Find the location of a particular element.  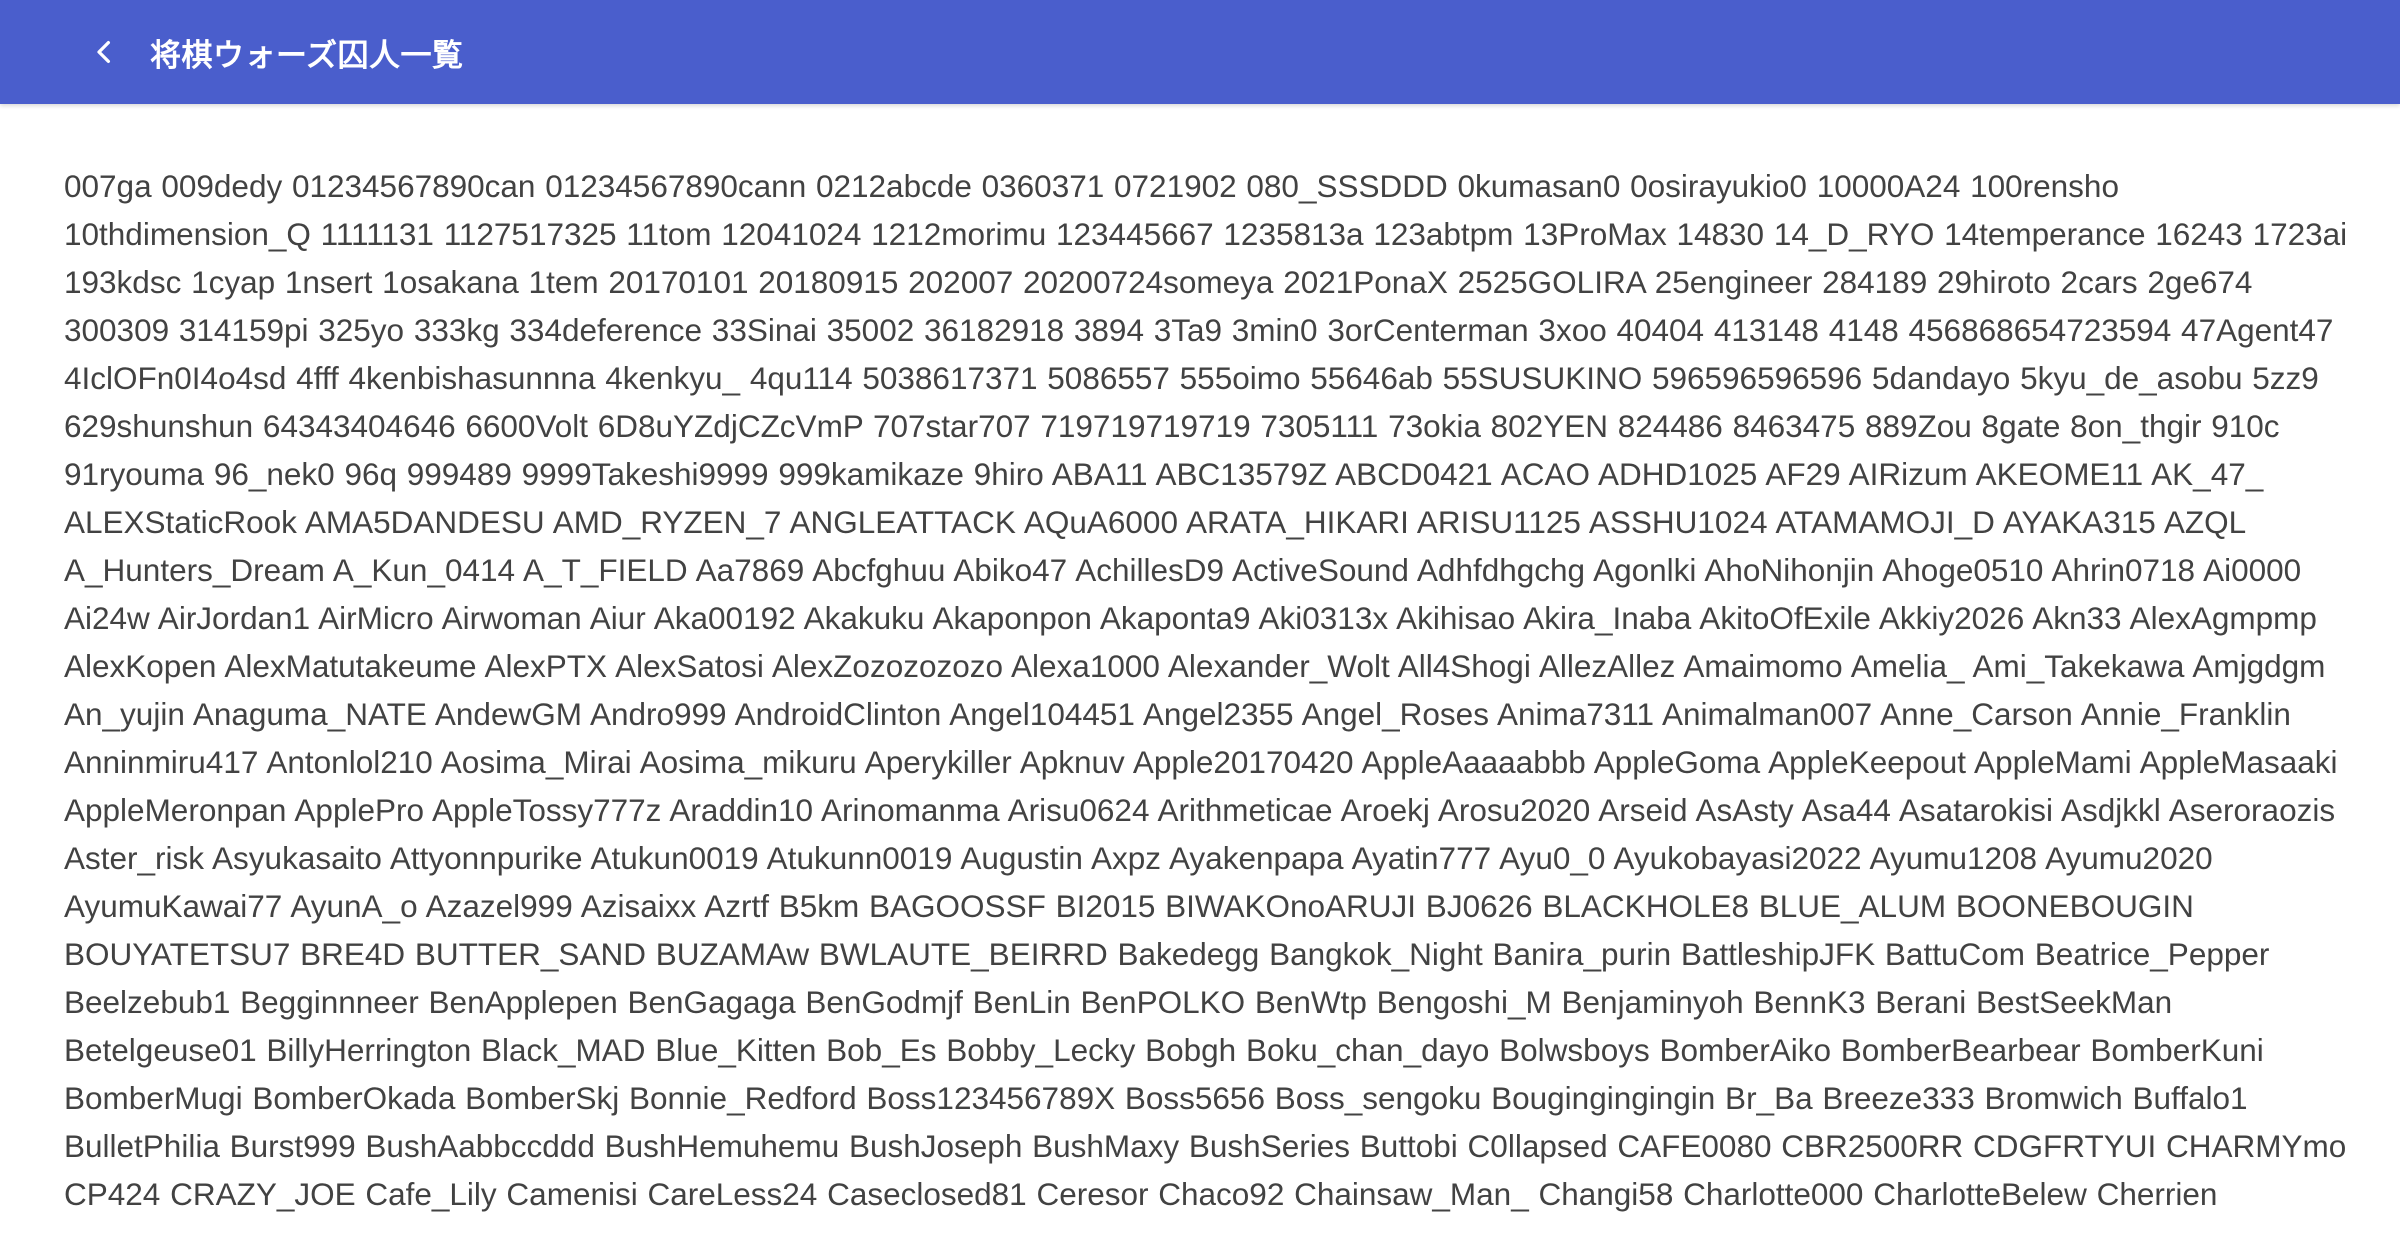

page-title: 将棋ウォーズ囚人一覧 is located at coordinates (307, 55).